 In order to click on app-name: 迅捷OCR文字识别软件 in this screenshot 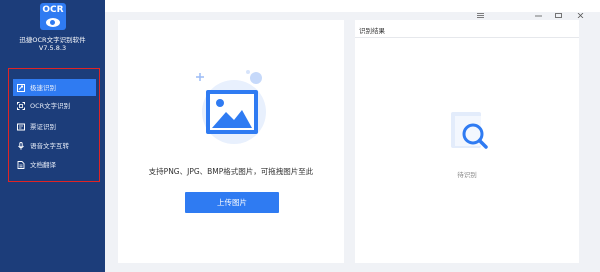, I will do `click(52, 40)`.